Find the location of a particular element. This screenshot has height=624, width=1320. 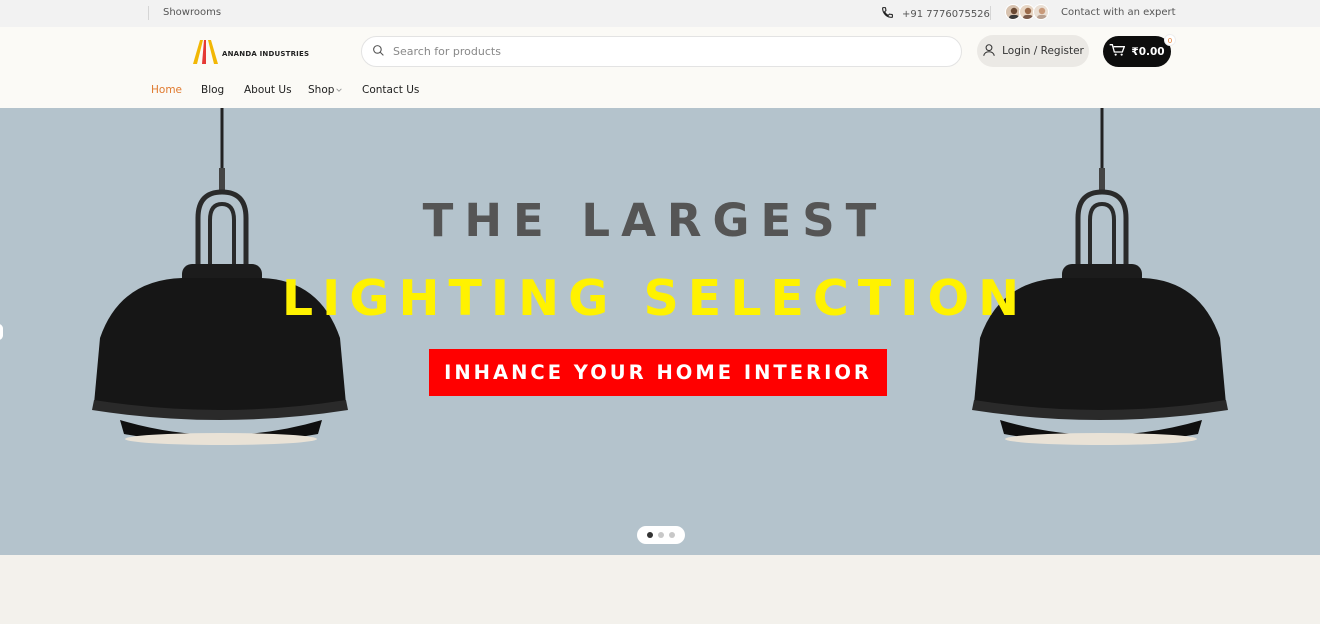

slider-pagination is located at coordinates (661, 535).